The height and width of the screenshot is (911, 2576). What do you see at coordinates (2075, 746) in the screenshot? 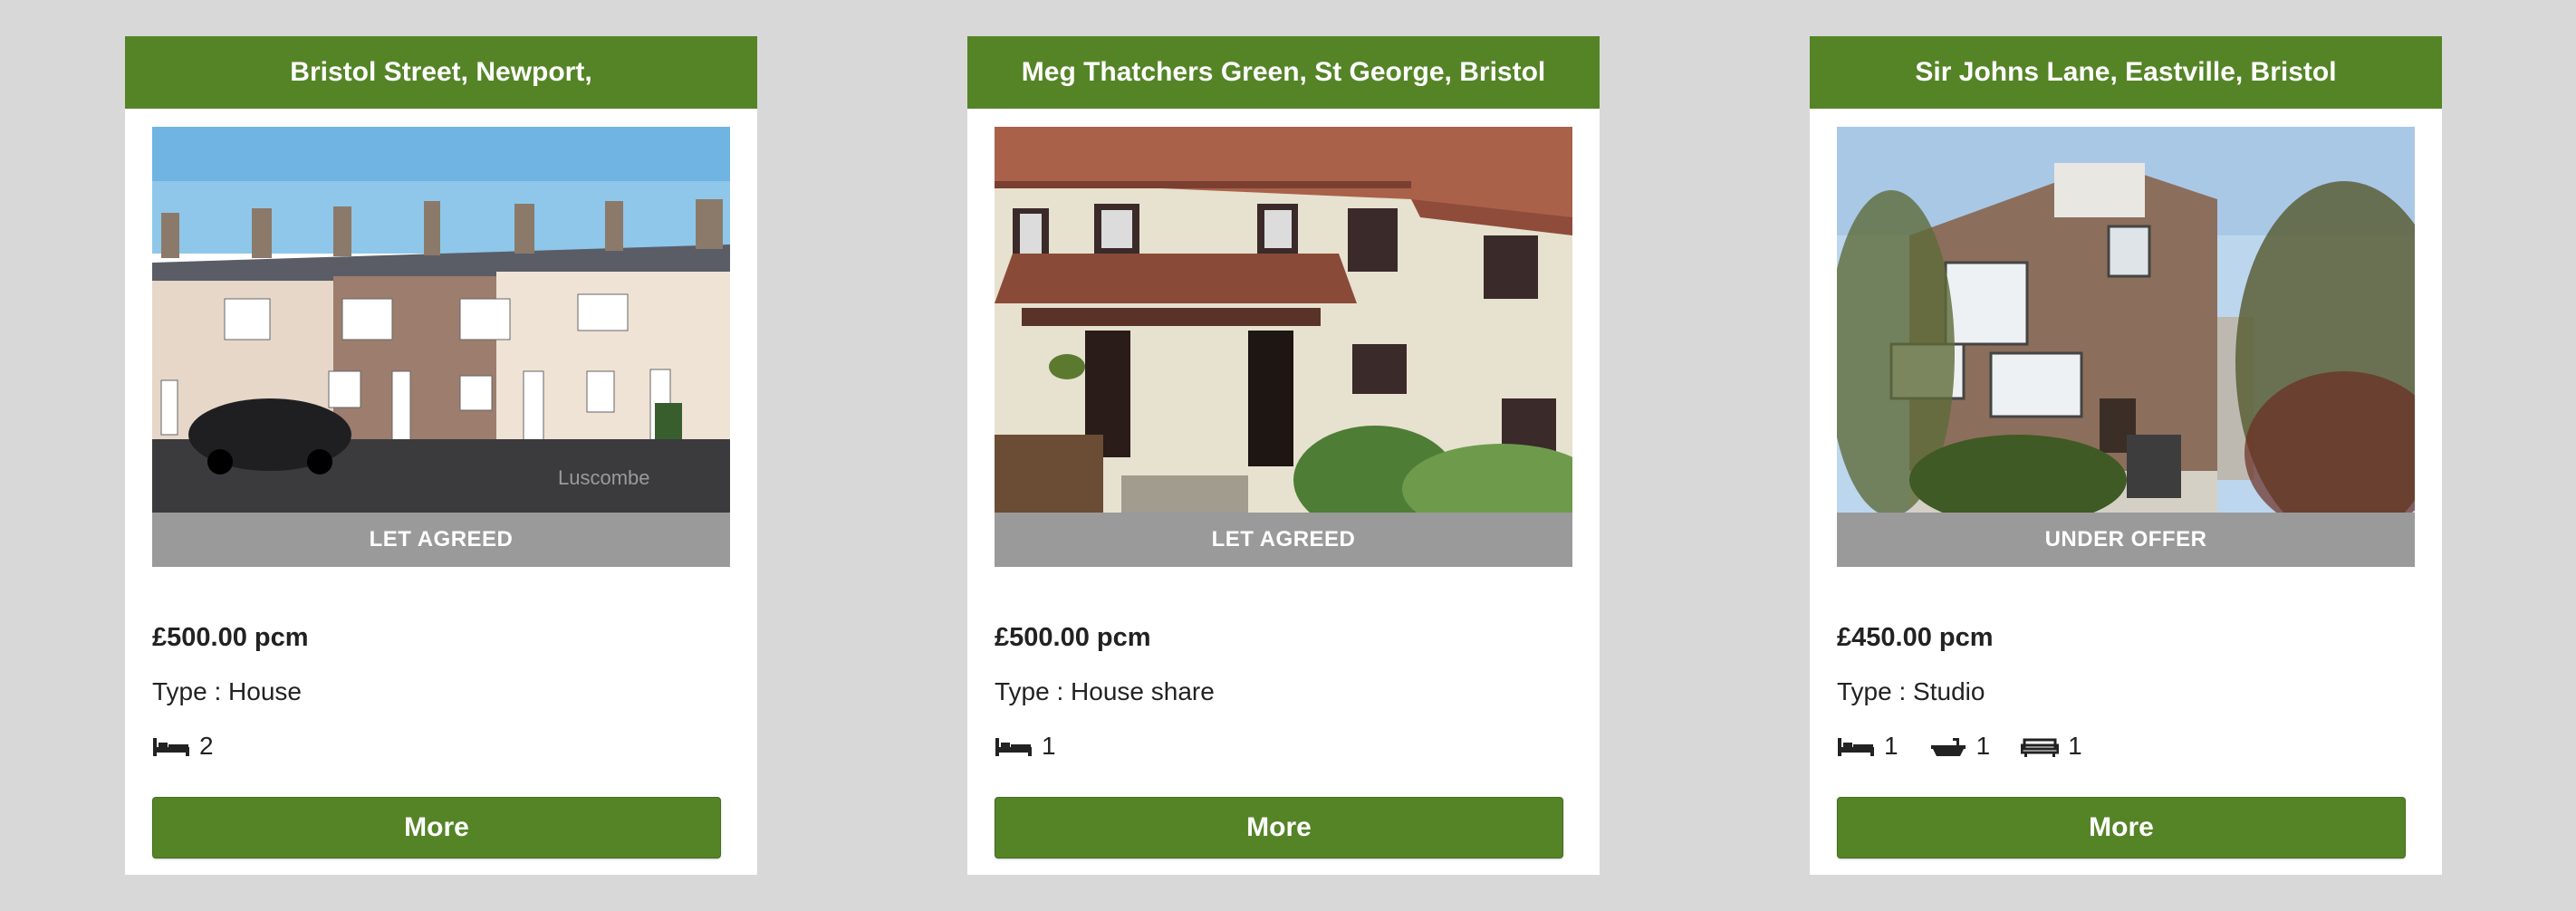
I see `receptions-count: 1` at bounding box center [2075, 746].